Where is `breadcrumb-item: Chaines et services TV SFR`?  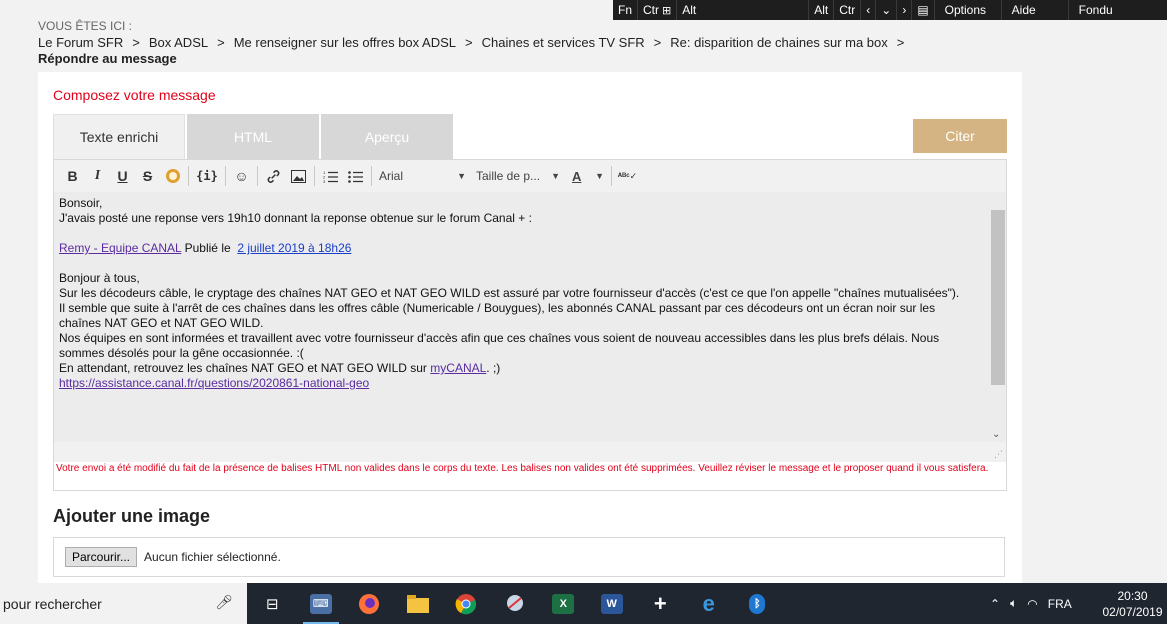
breadcrumb-item: Chaines et services TV SFR is located at coordinates (563, 42).